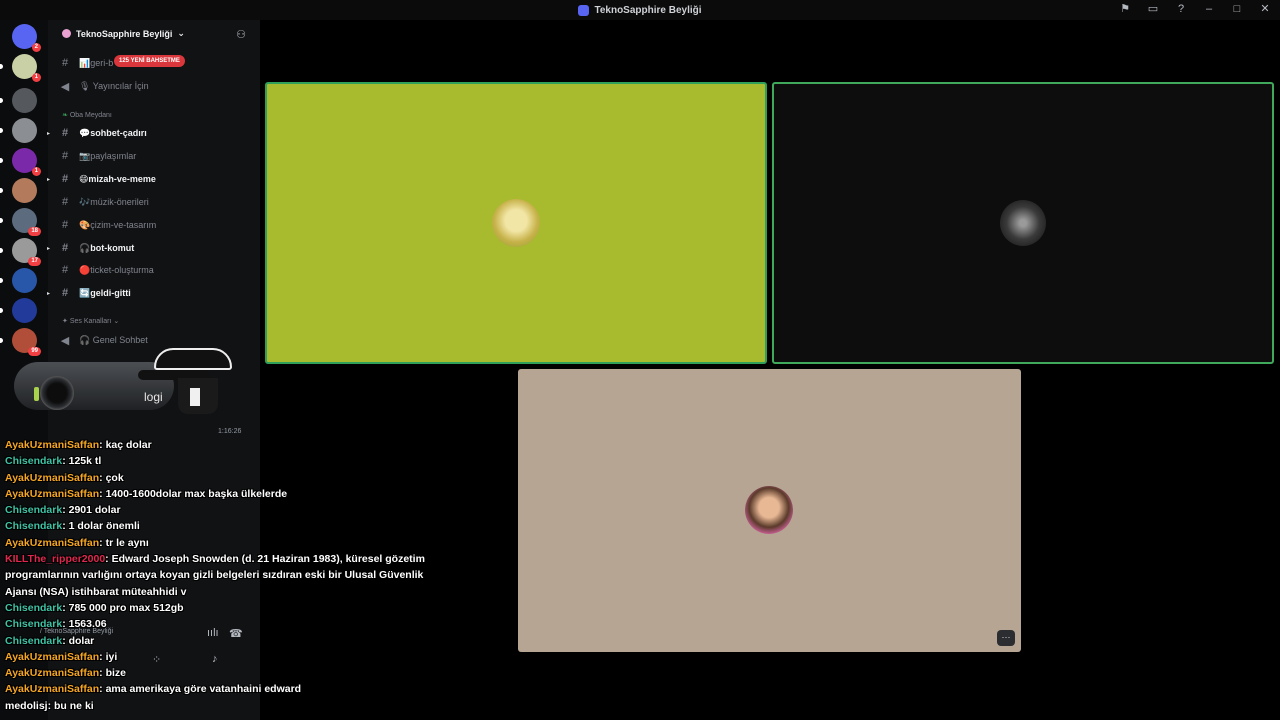 This screenshot has height=720, width=1280. What do you see at coordinates (123, 607) in the screenshot?
I see `chat-text: : 785 000 pro max 512gb` at bounding box center [123, 607].